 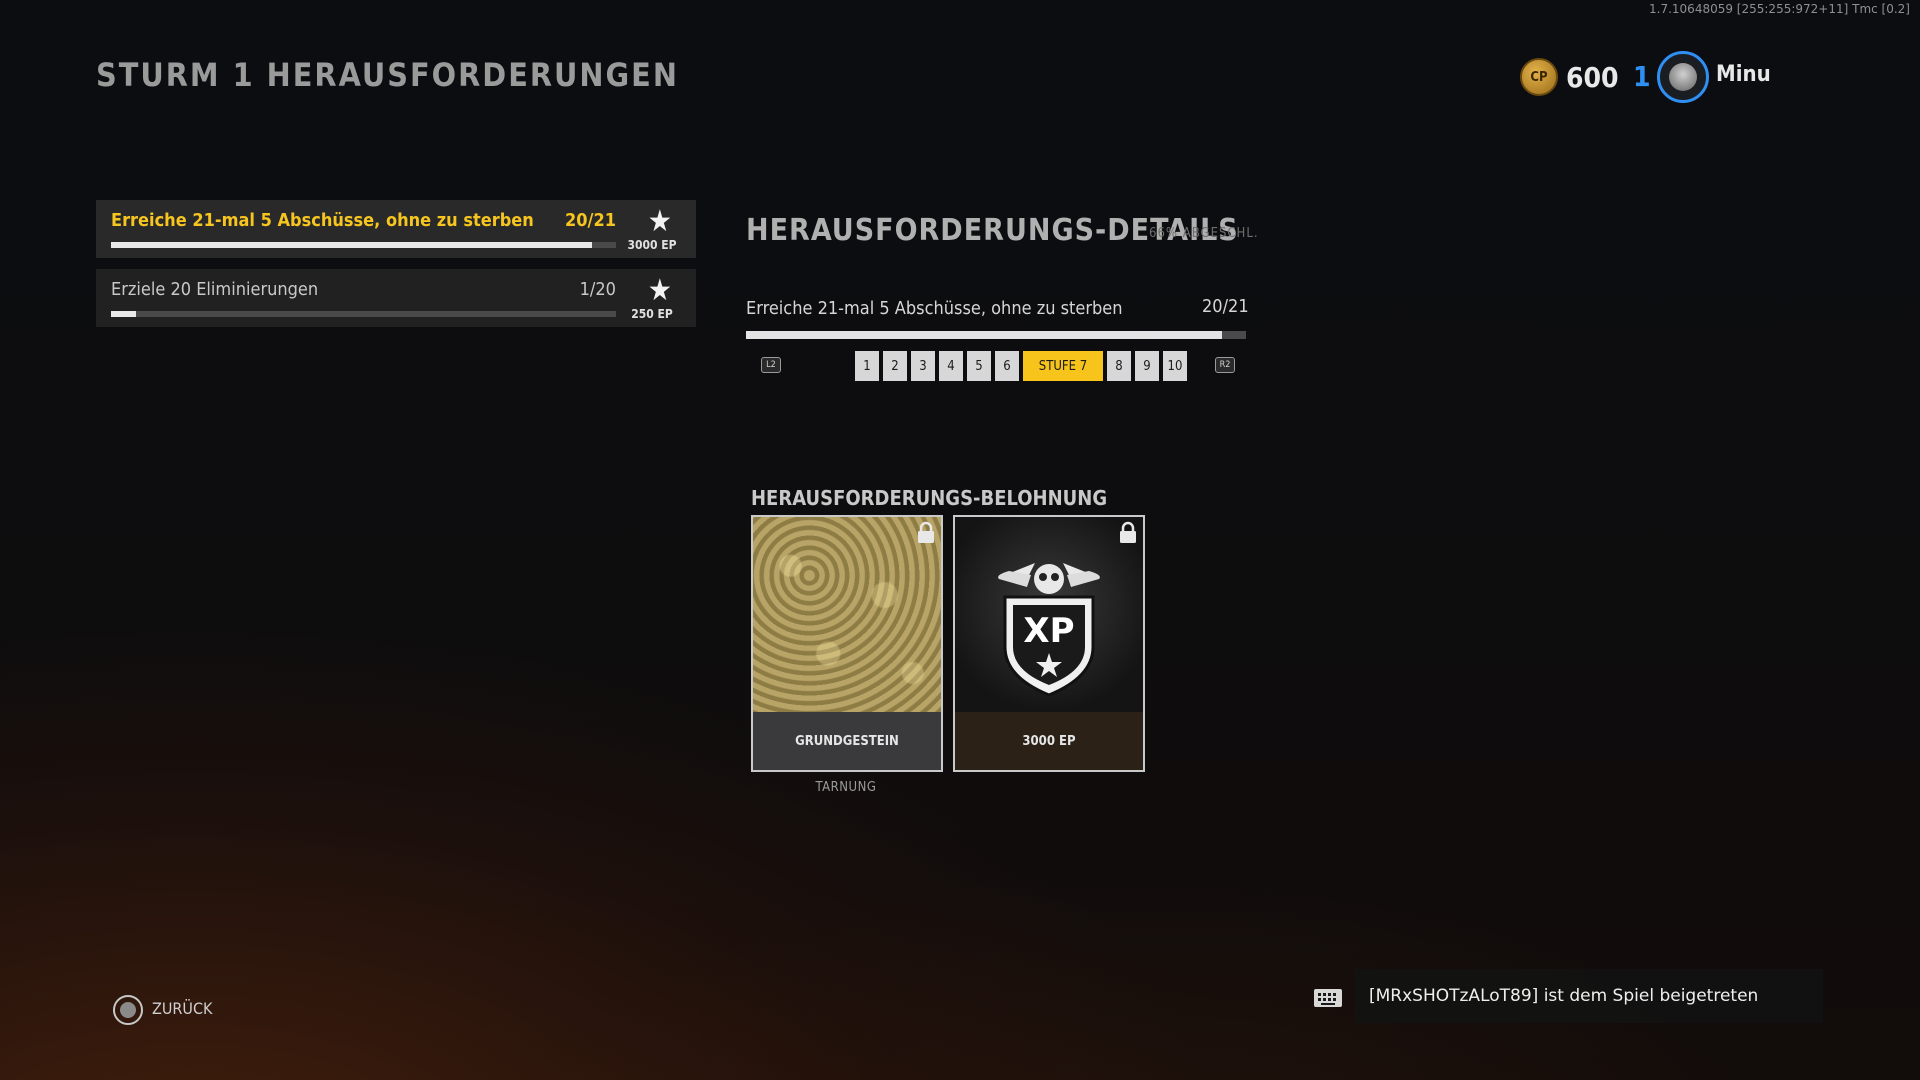 I want to click on challenge-title: Erziele 20 Eliminierungen, so click(x=215, y=289).